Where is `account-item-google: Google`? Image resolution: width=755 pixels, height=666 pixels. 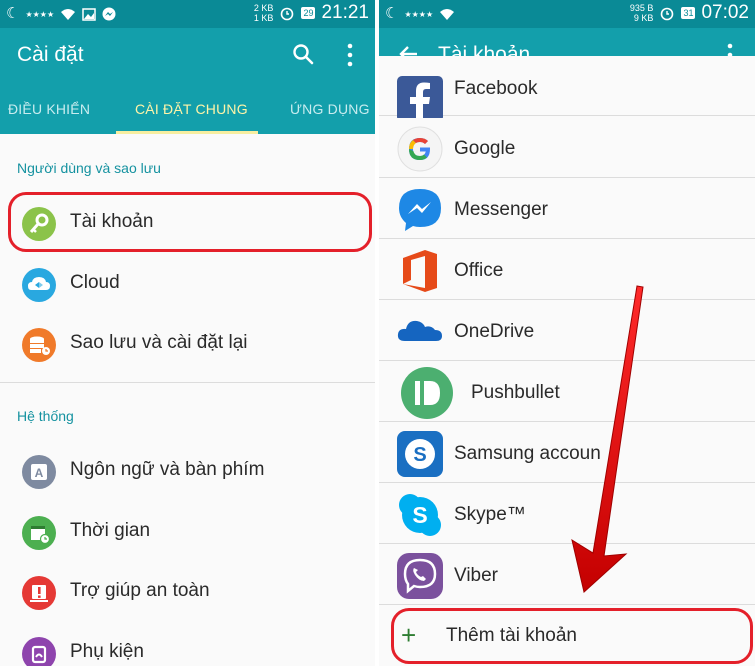
account-item-google: Google is located at coordinates (567, 148).